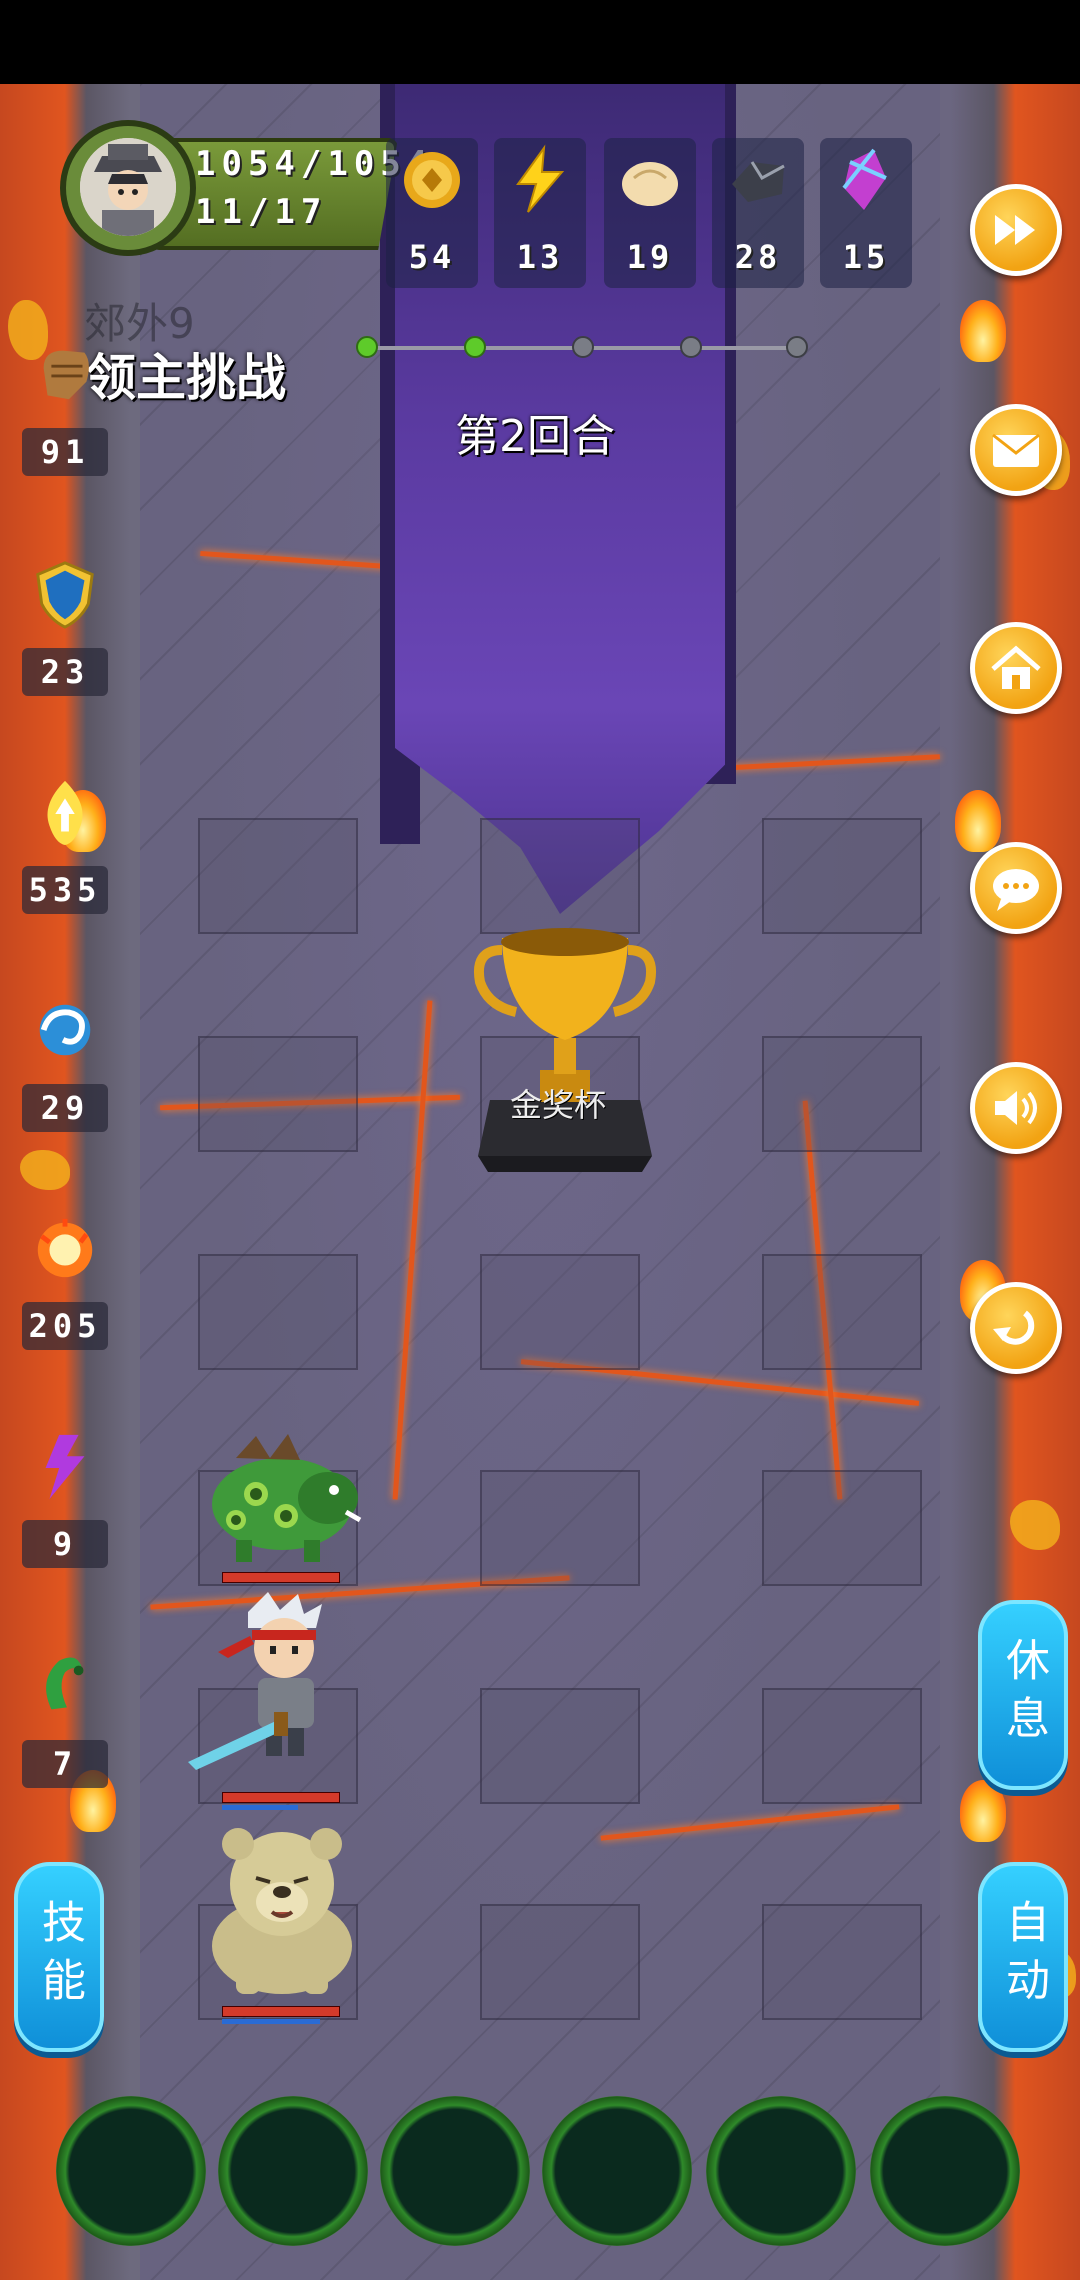 The image size is (1080, 2280). Describe the element at coordinates (59, 1957) in the screenshot. I see `skill-button: 技能` at that location.